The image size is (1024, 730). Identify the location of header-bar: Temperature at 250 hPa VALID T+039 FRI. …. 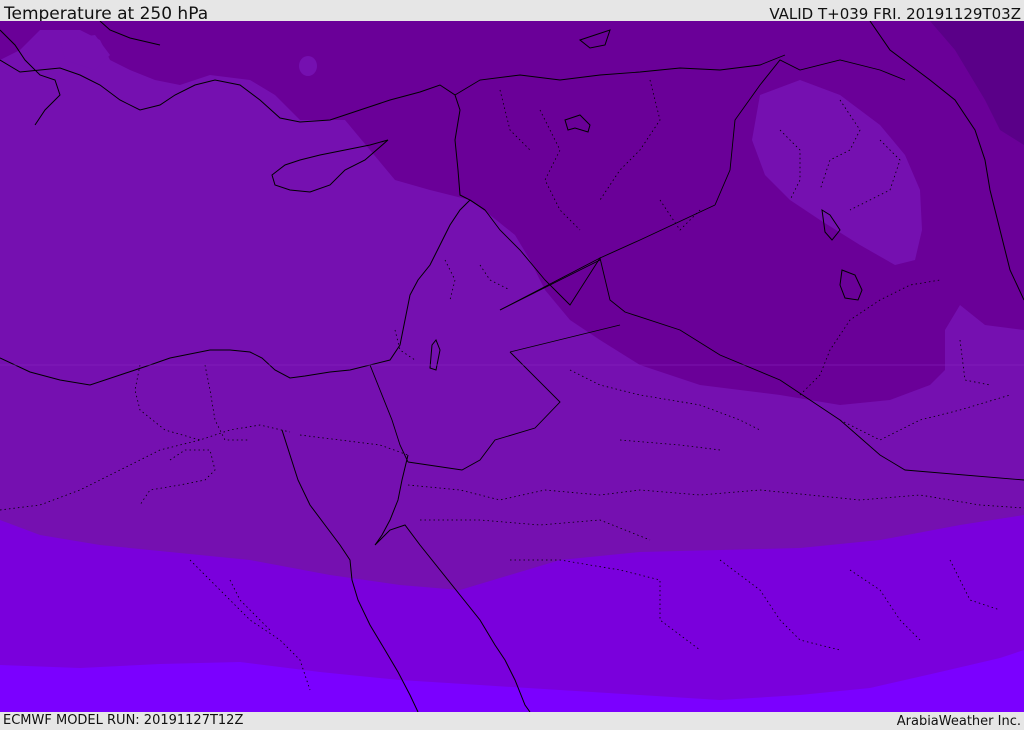
(512, 12).